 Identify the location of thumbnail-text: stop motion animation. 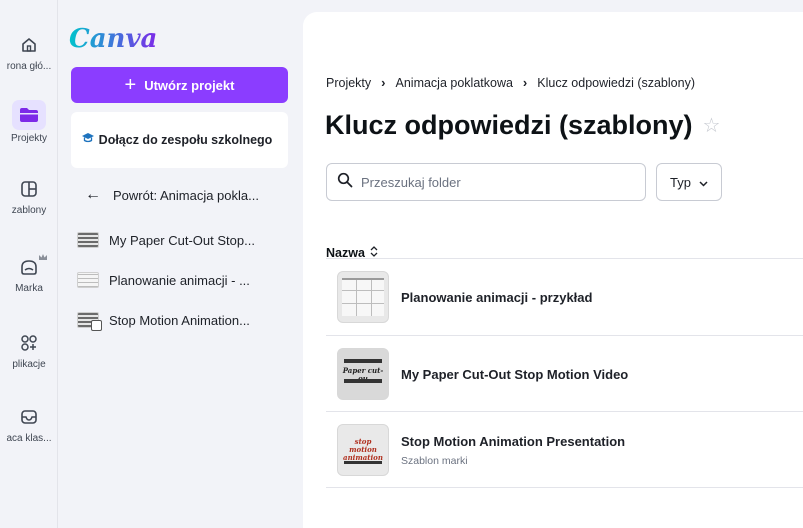
(363, 449).